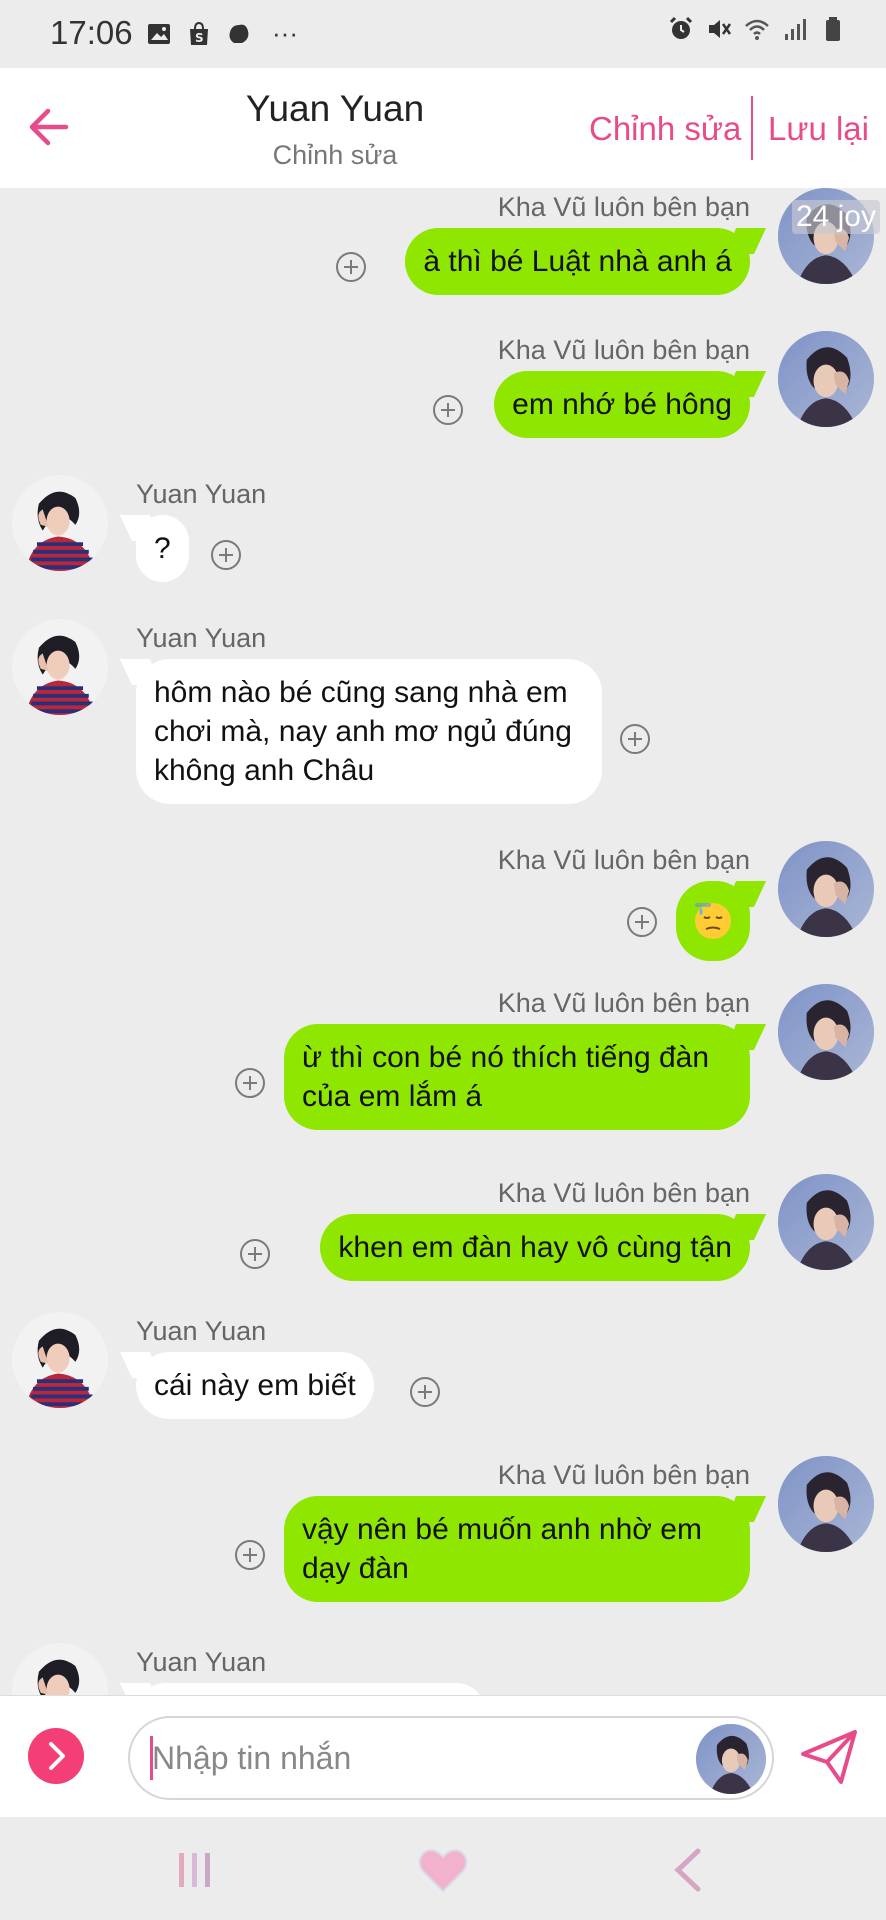  I want to click on status-system-icons, so click(757, 29).